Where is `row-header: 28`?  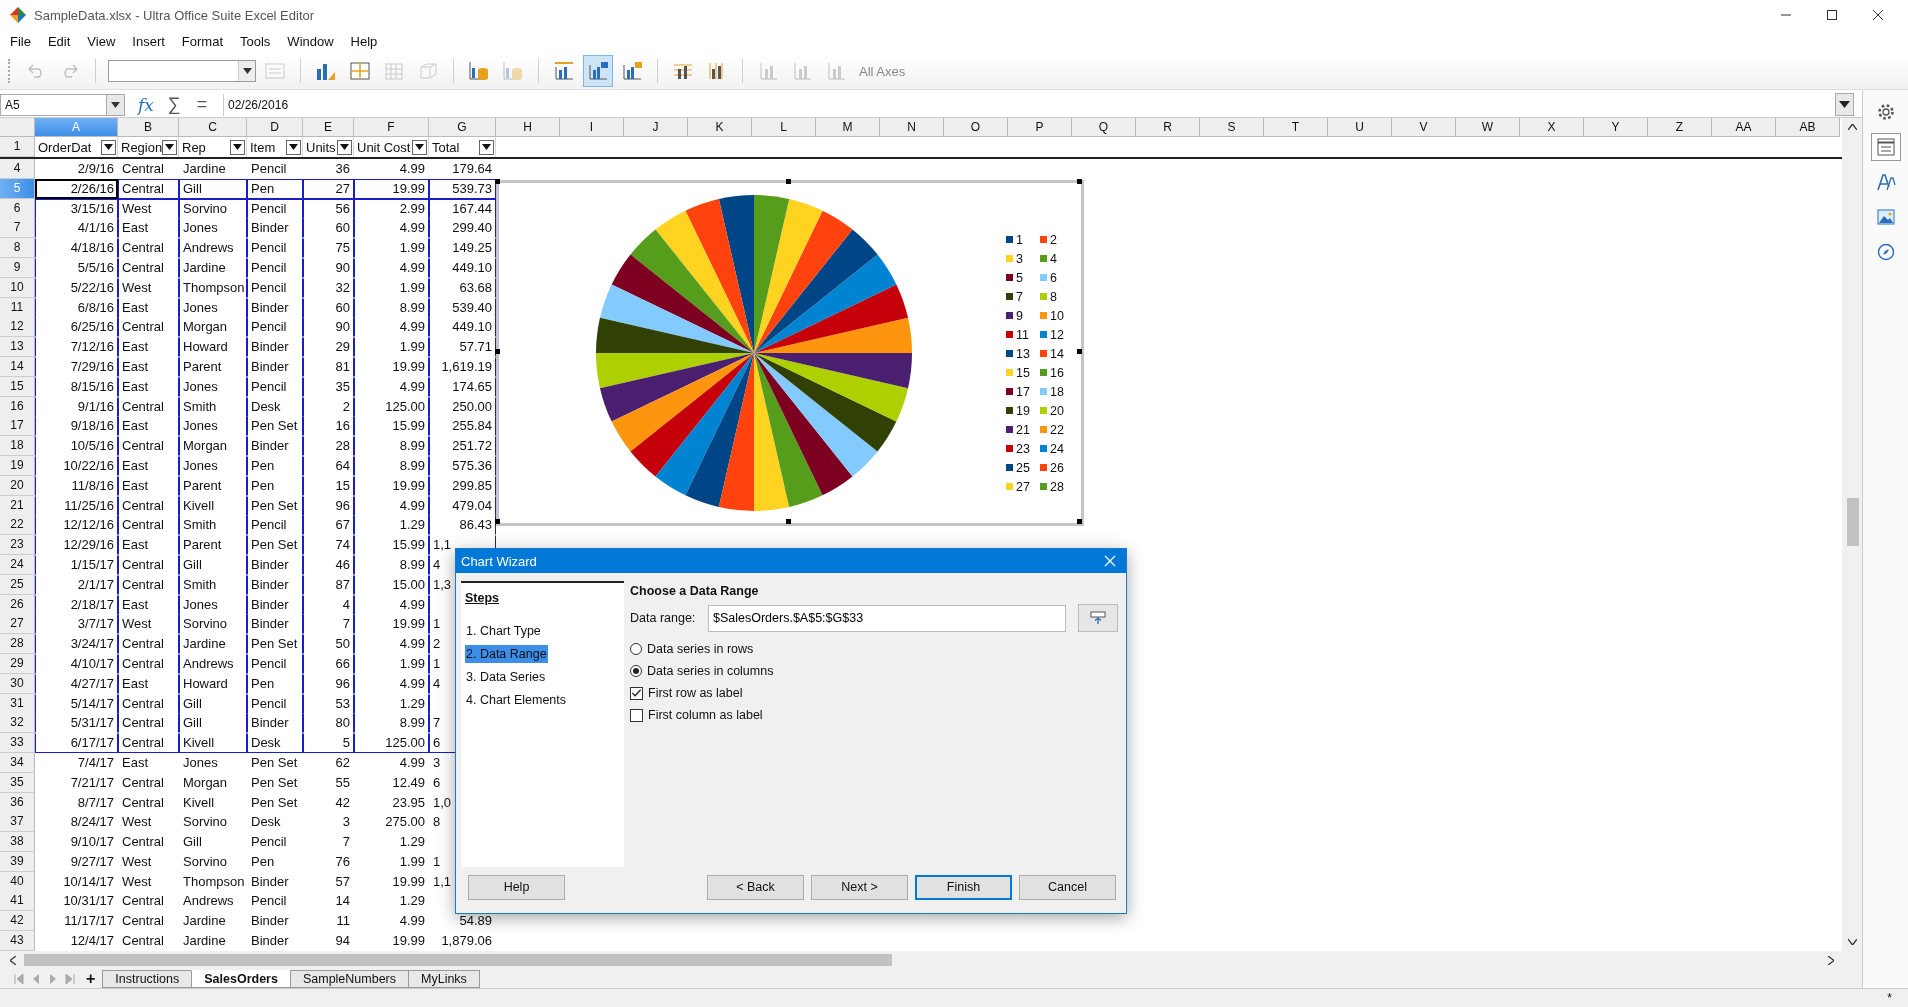 row-header: 28 is located at coordinates (17, 644).